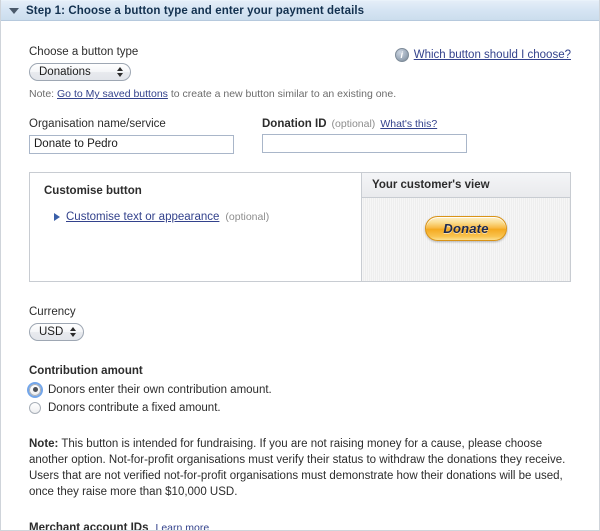 The image size is (600, 531). Describe the element at coordinates (52, 311) in the screenshot. I see `currency-label: Currency` at that location.